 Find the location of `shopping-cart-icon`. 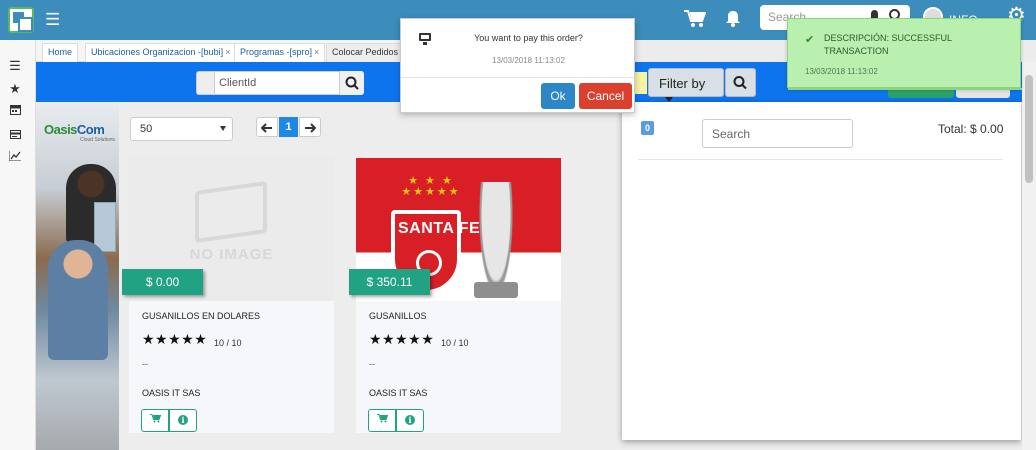

shopping-cart-icon is located at coordinates (695, 20).